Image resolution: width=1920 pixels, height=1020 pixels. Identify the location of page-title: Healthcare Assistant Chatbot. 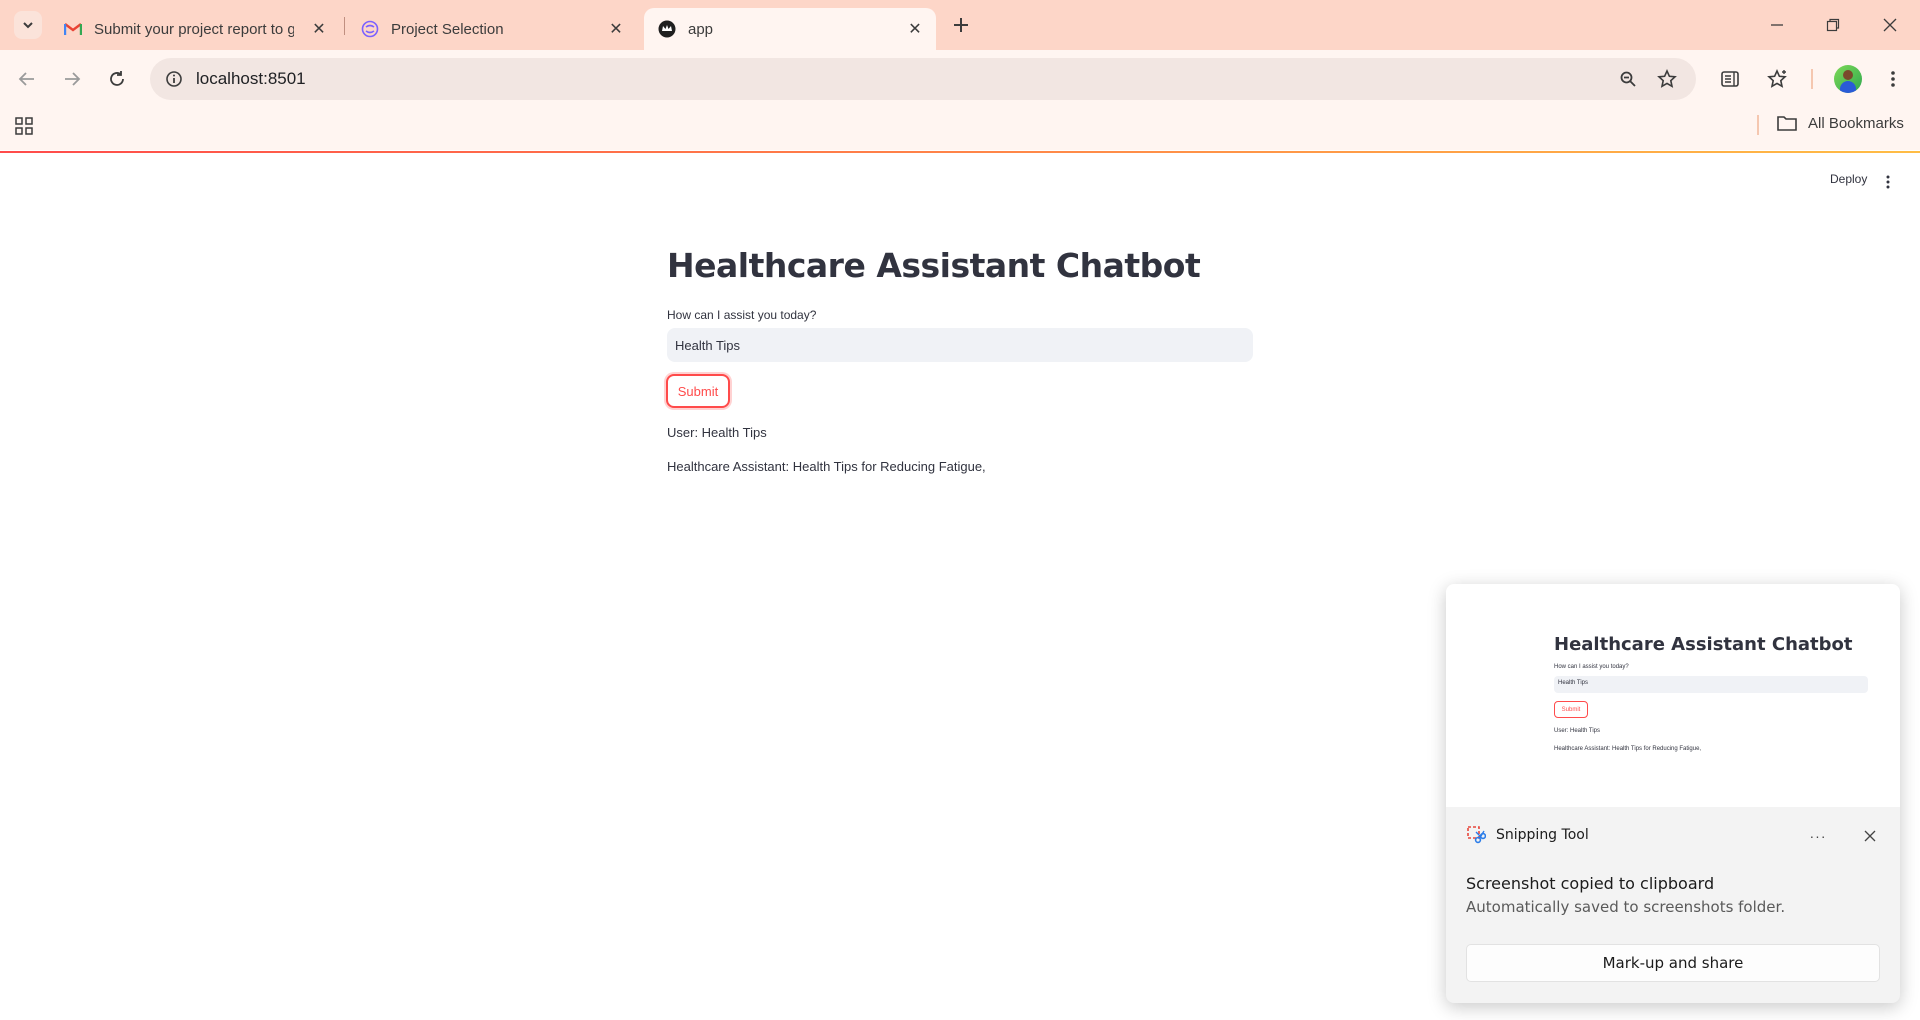
(934, 265).